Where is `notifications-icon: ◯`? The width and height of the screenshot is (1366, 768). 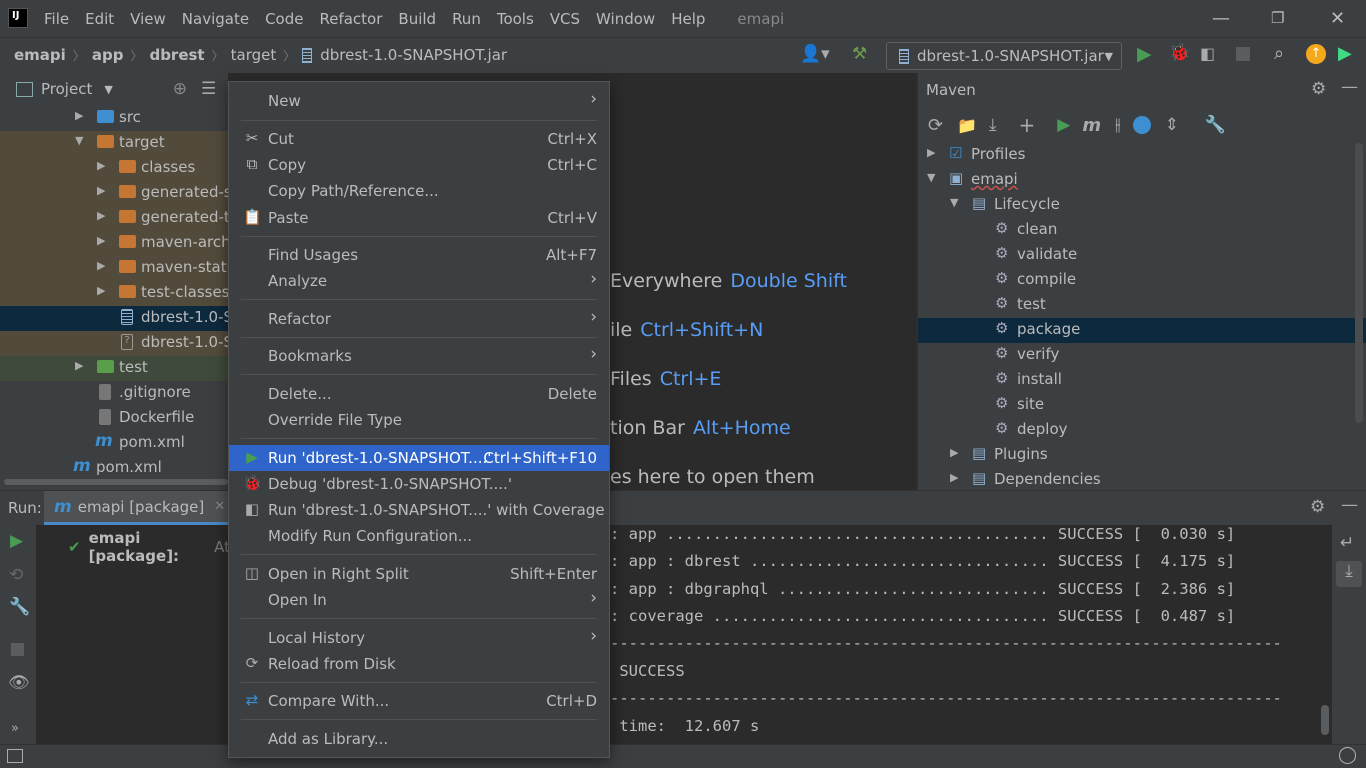
notifications-icon: ◯ is located at coordinates (1347, 755).